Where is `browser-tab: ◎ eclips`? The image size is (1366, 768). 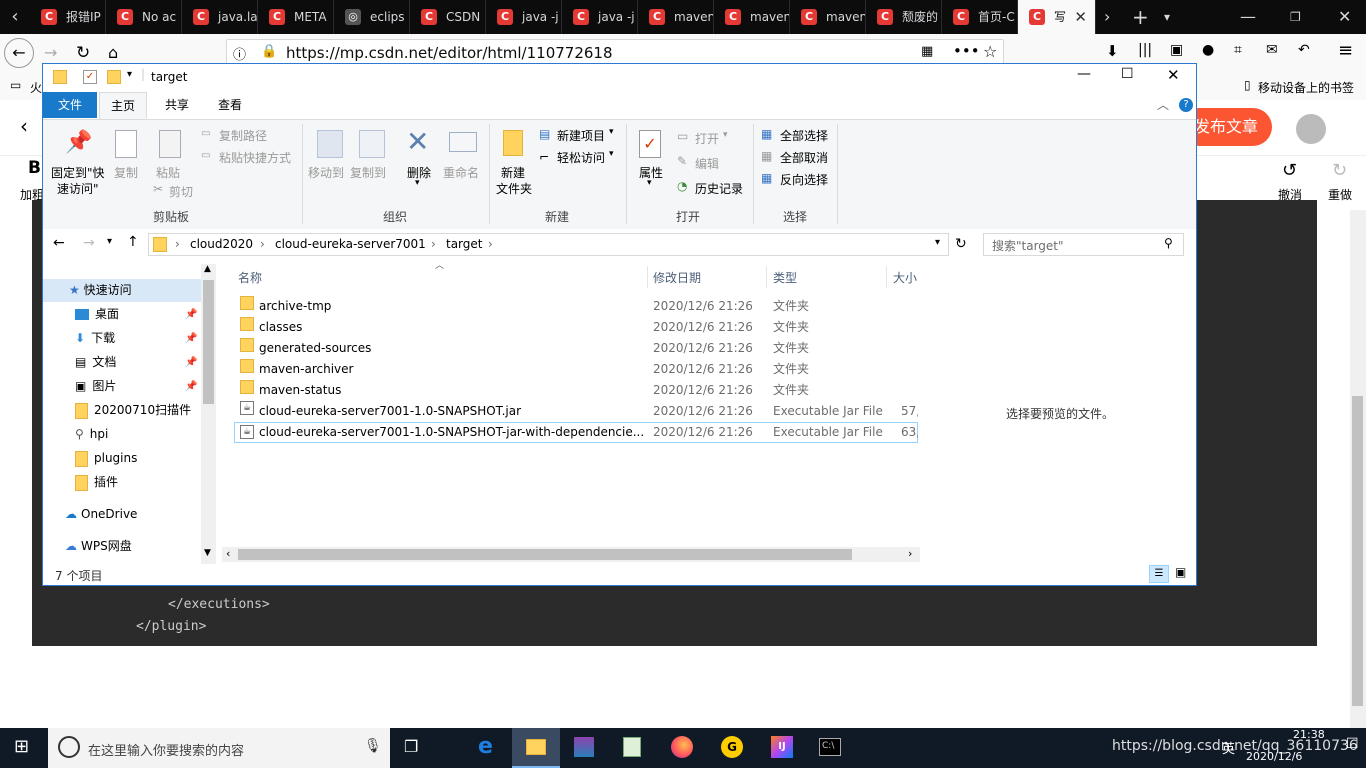 browser-tab: ◎ eclips is located at coordinates (372, 17).